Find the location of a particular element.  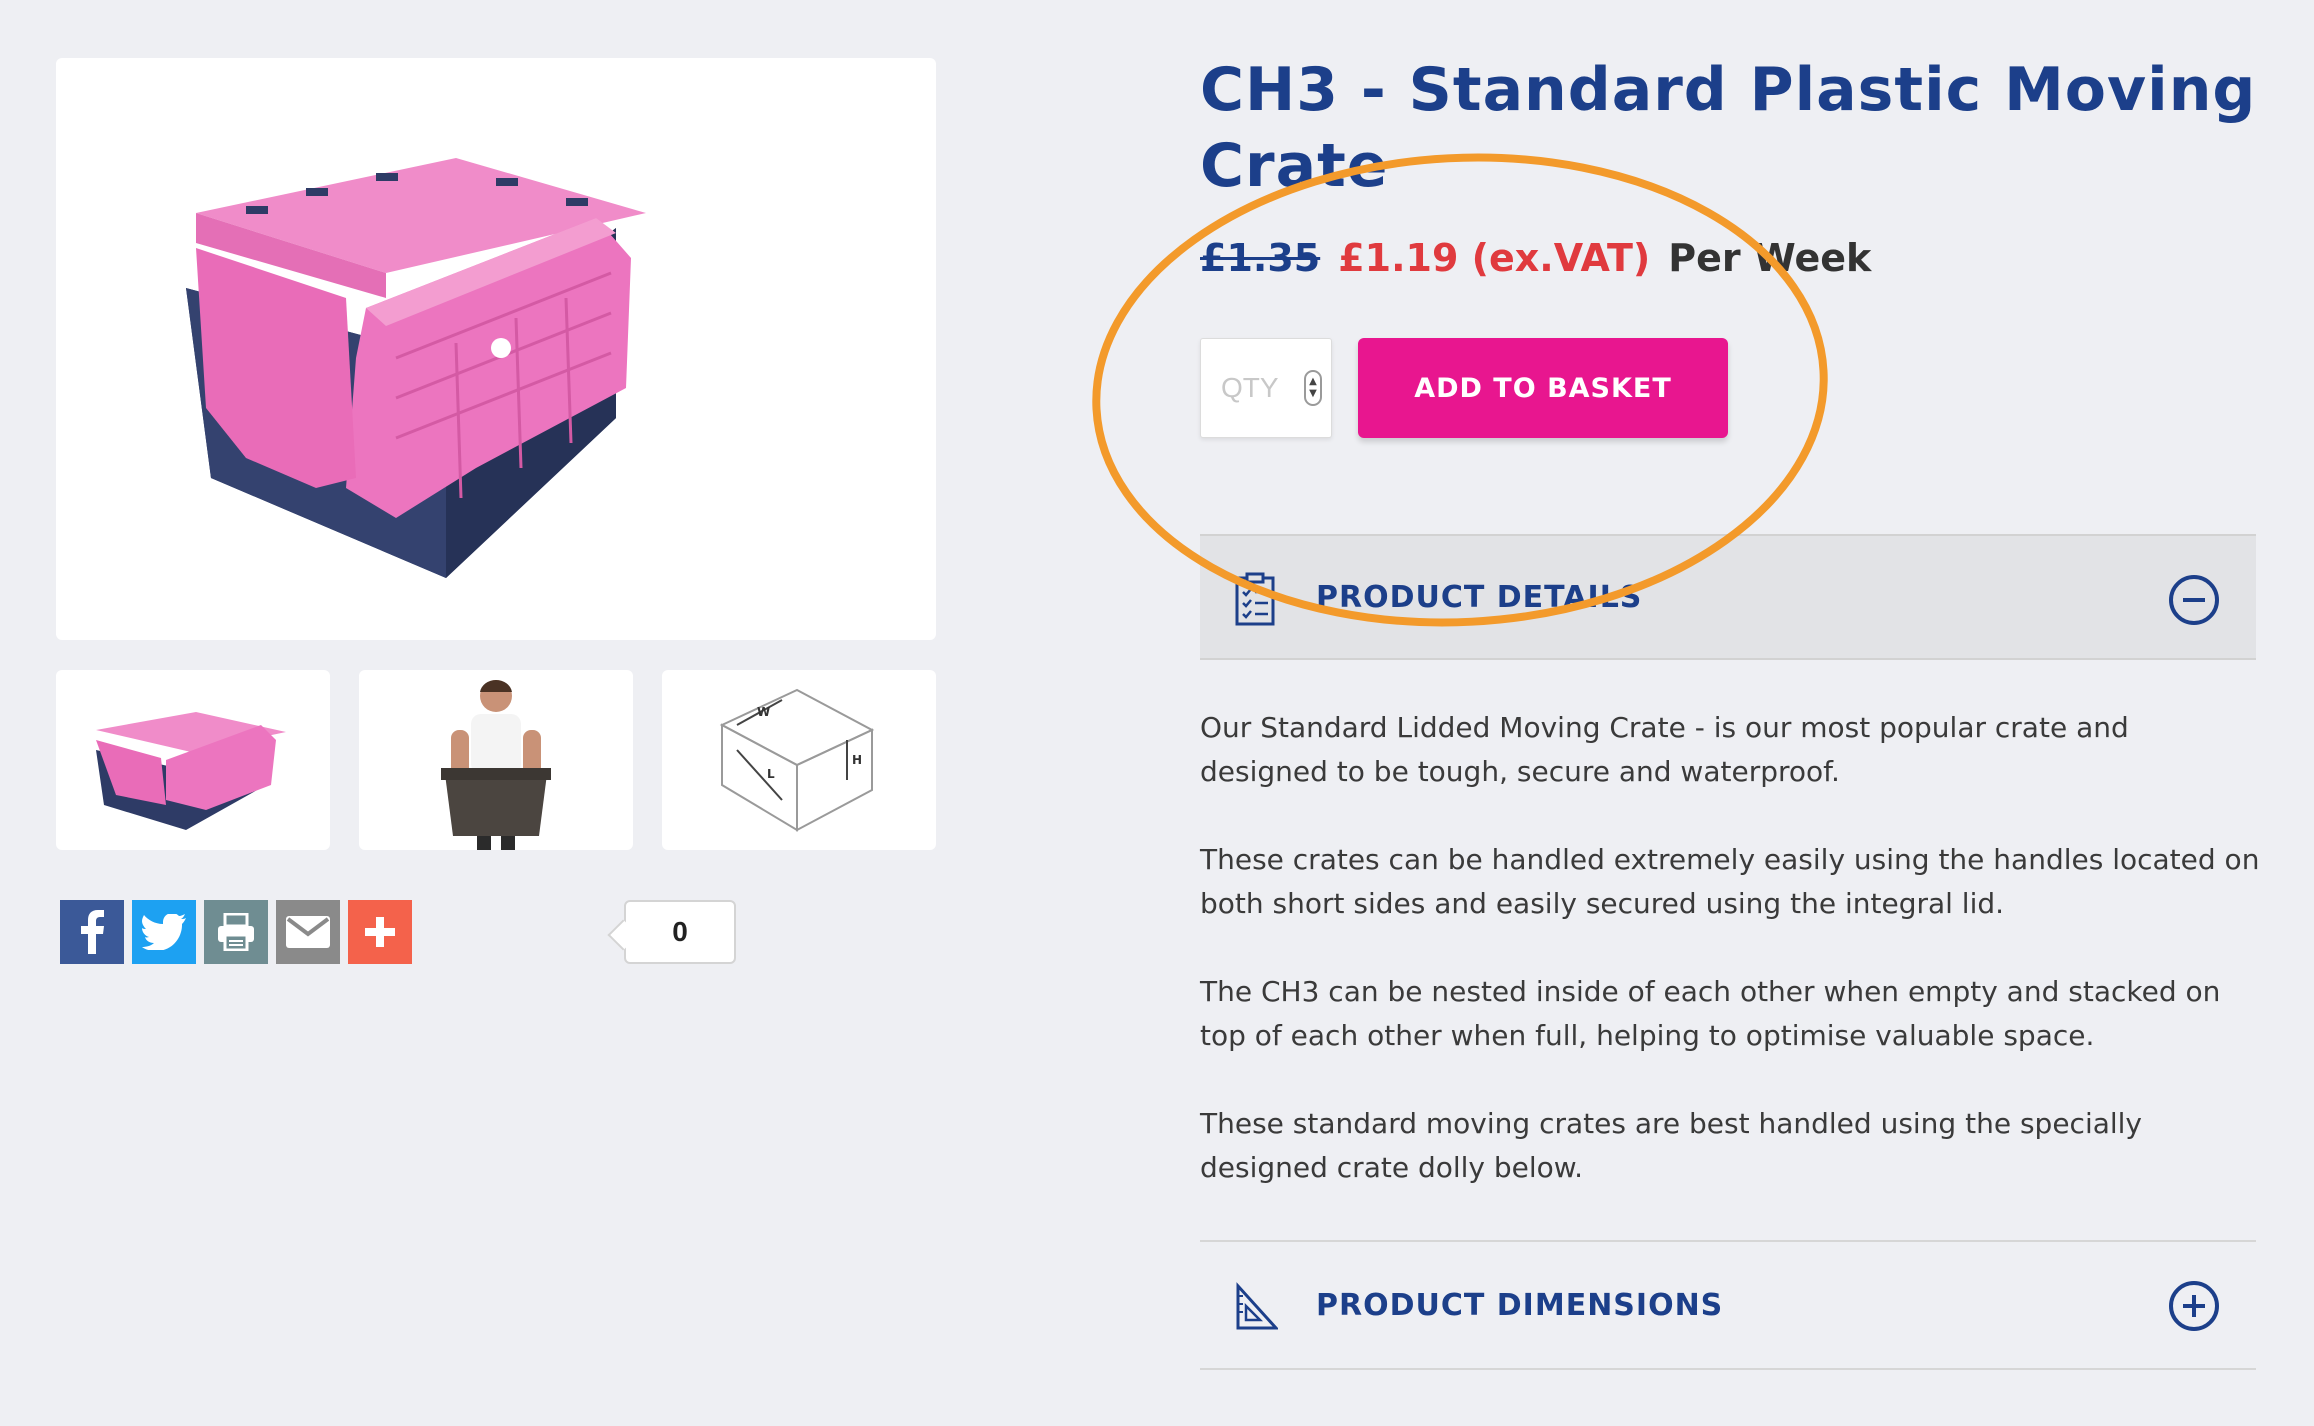

price-row: £1.35 £1.19 (ex.VAT) Per Week is located at coordinates (1535, 258).